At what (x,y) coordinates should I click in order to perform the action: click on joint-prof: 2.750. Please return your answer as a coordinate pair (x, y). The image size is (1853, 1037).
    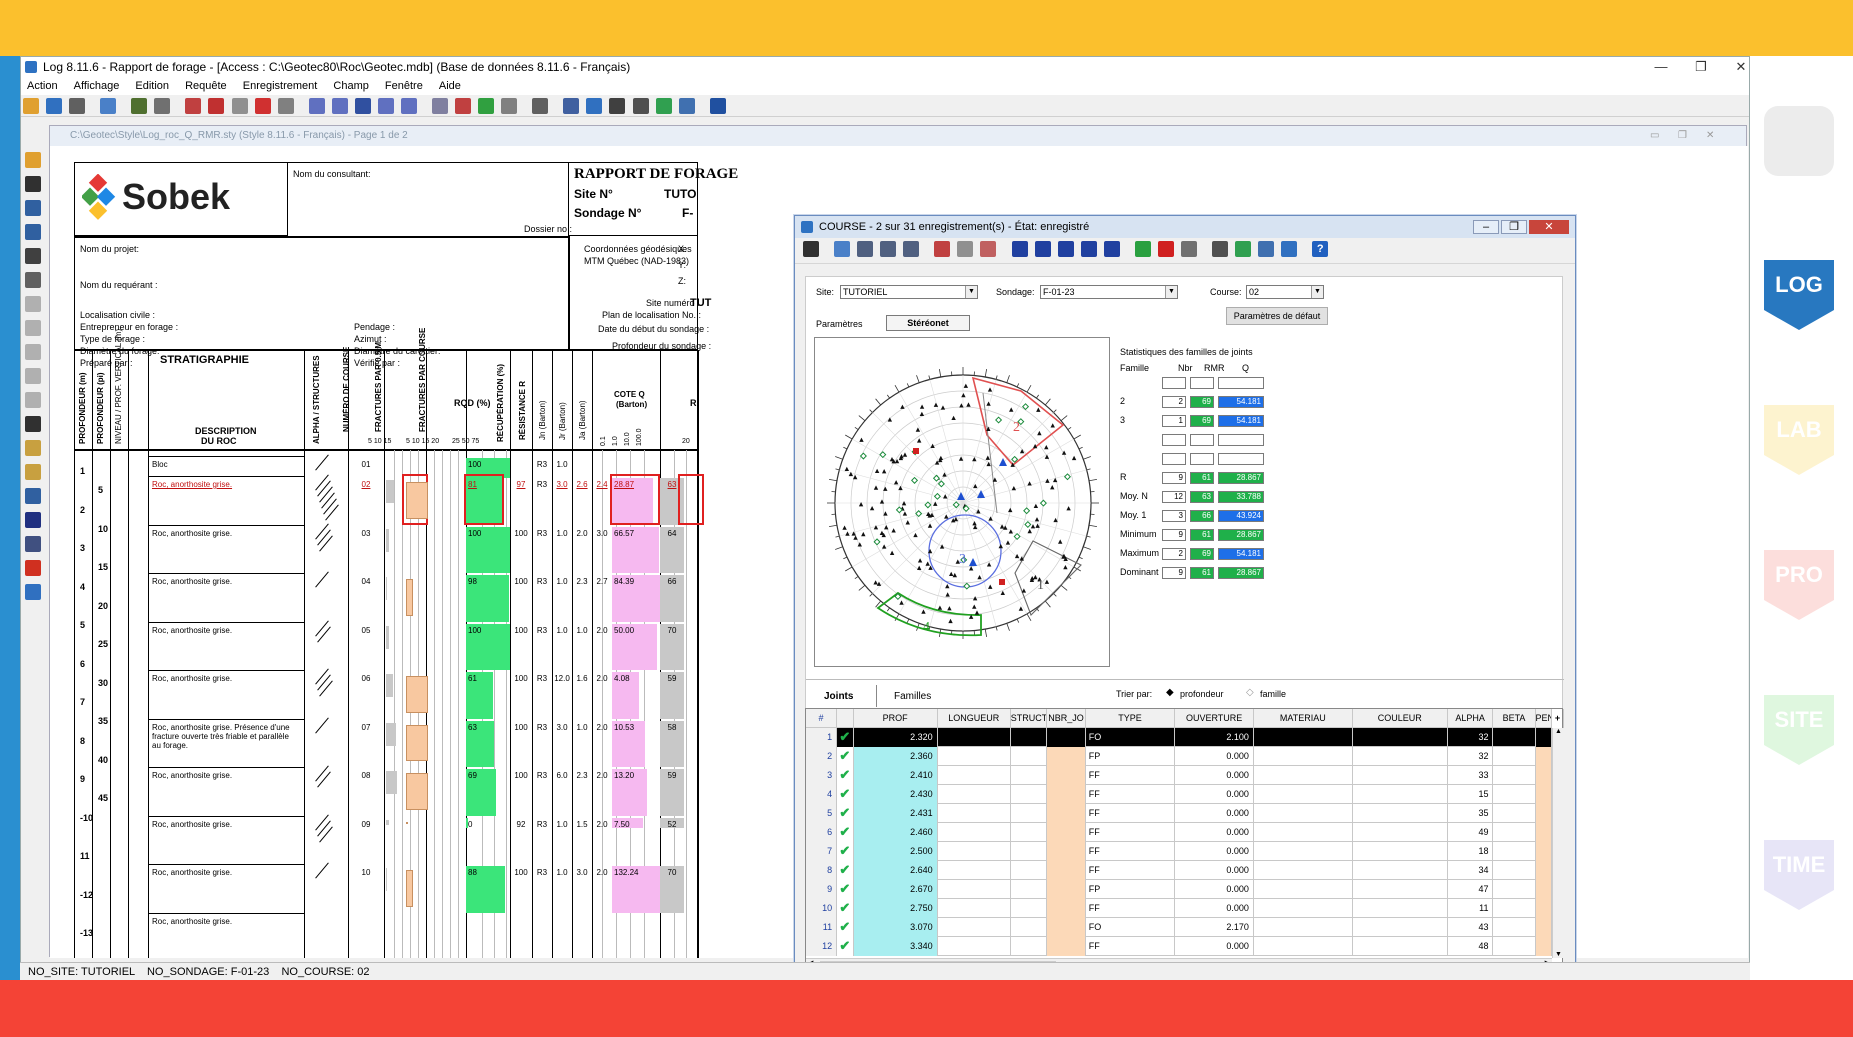
    Looking at the image, I should click on (895, 908).